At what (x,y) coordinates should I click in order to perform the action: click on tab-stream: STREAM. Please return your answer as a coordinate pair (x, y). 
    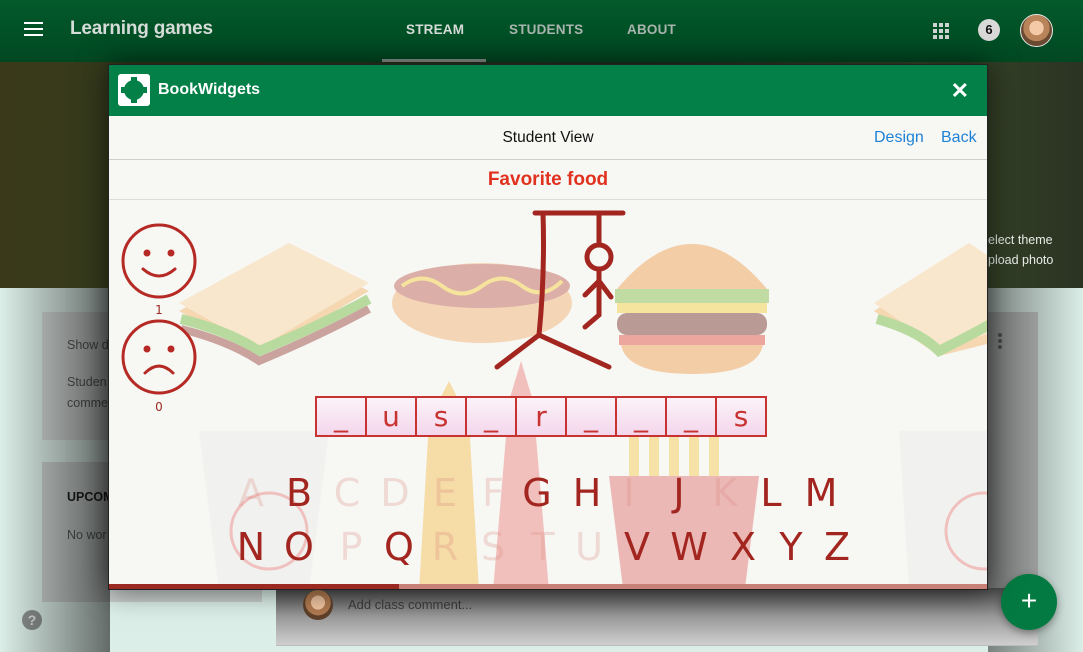
    Looking at the image, I should click on (435, 29).